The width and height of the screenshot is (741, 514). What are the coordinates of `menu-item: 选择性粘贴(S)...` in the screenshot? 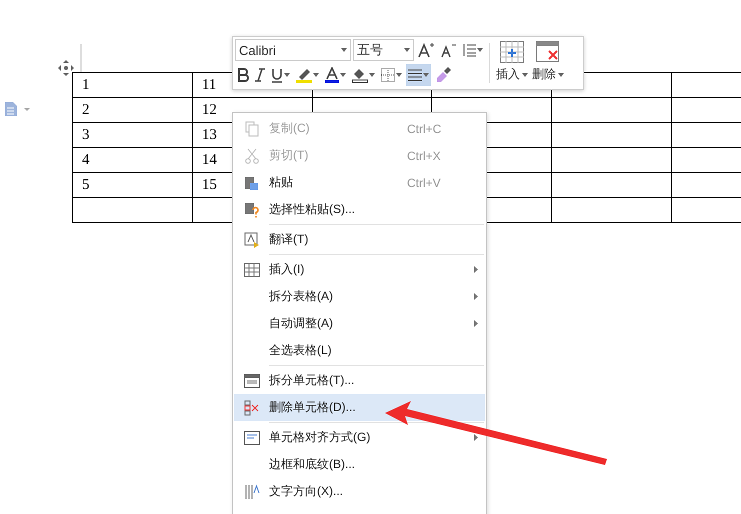 It's located at (359, 211).